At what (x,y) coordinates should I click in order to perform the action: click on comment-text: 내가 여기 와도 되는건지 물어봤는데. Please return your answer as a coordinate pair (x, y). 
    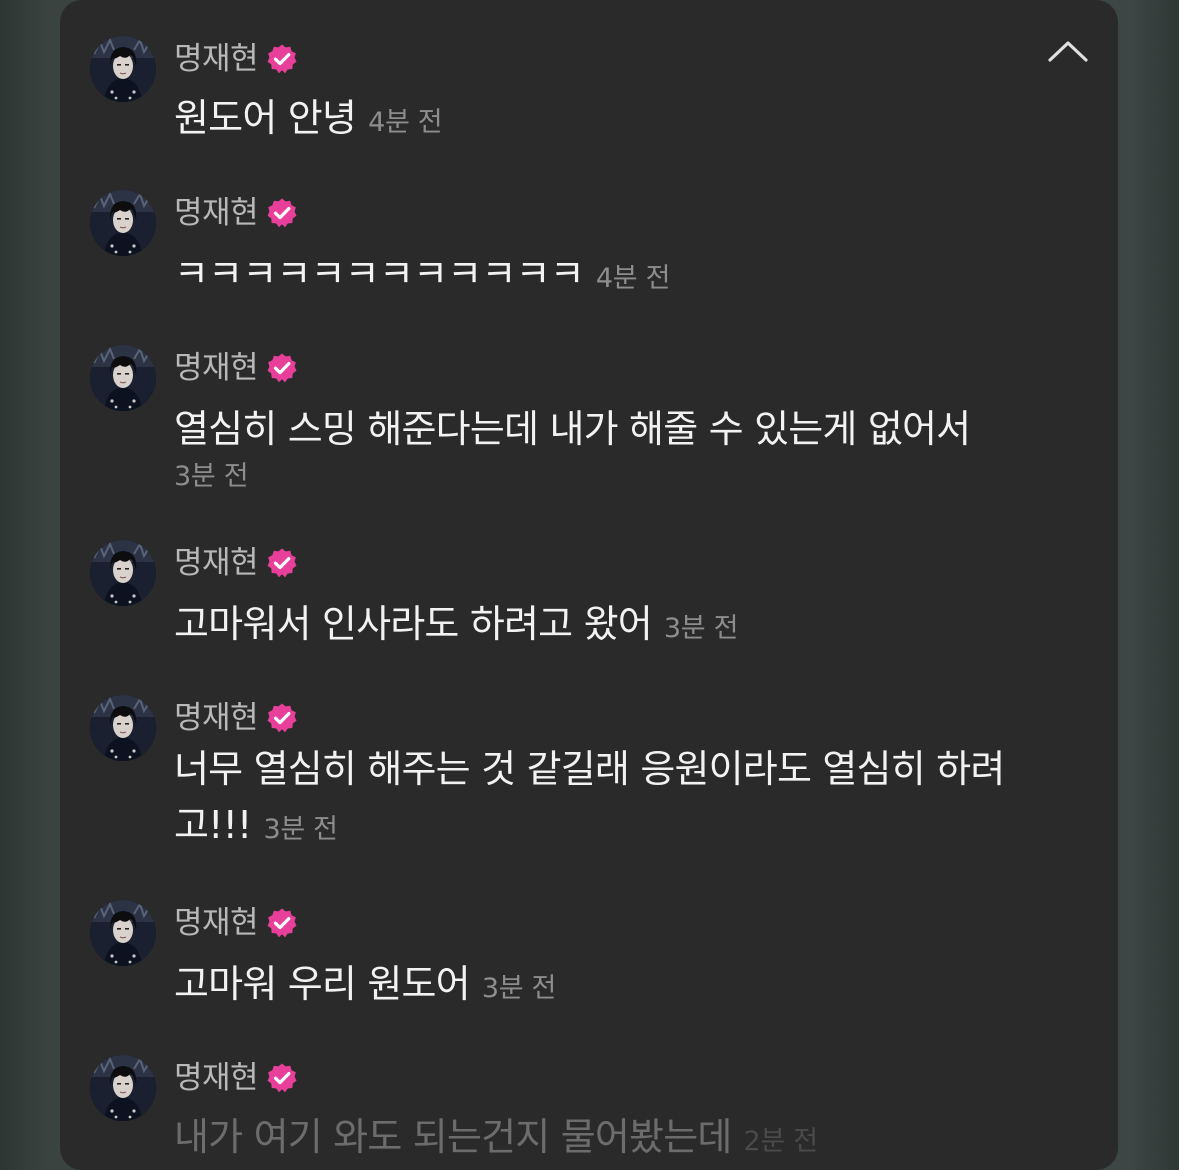
    Looking at the image, I should click on (453, 1137).